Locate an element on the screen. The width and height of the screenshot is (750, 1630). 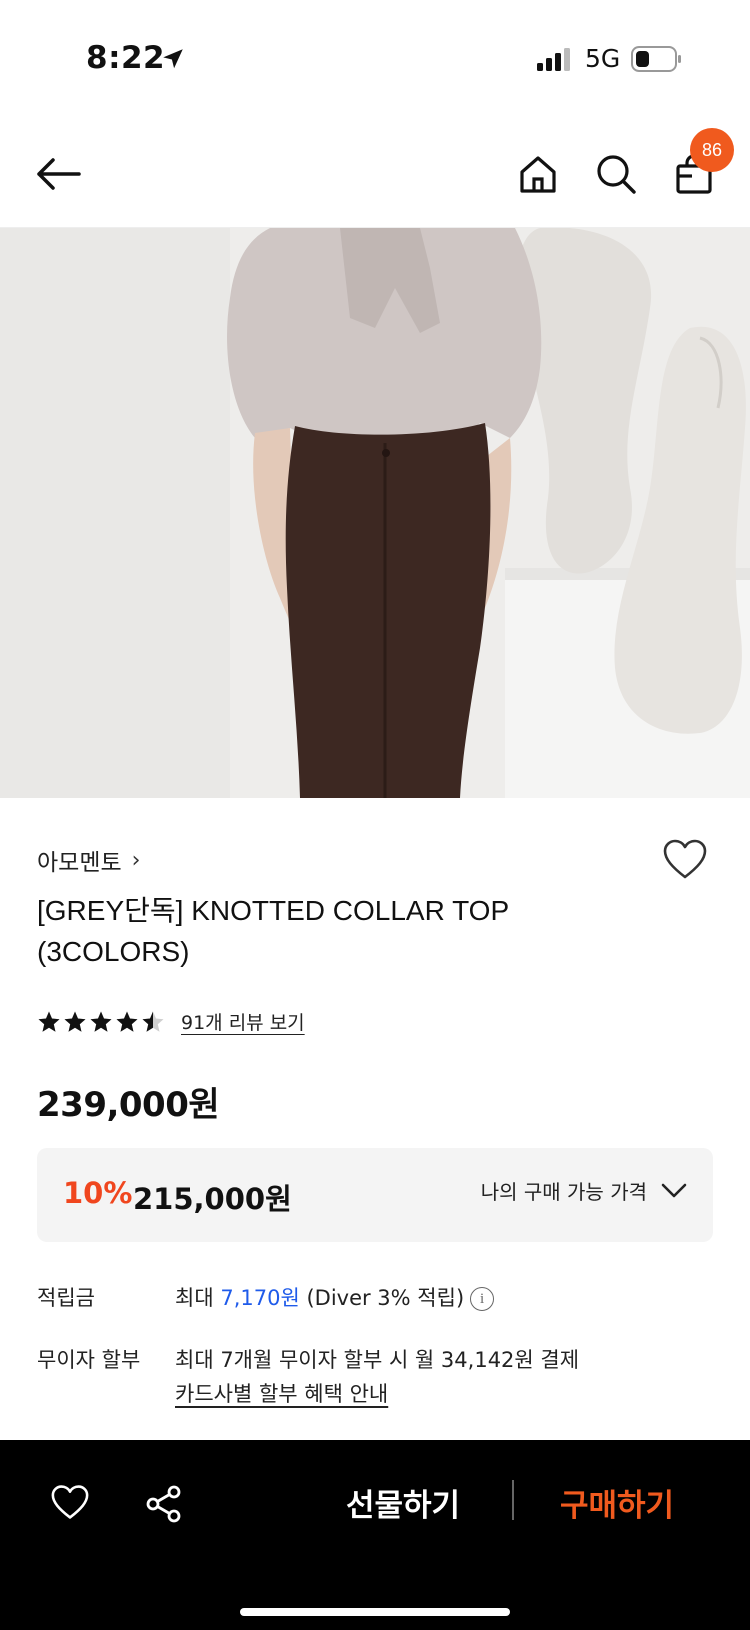
points-amount: 7,170원 is located at coordinates (260, 1298).